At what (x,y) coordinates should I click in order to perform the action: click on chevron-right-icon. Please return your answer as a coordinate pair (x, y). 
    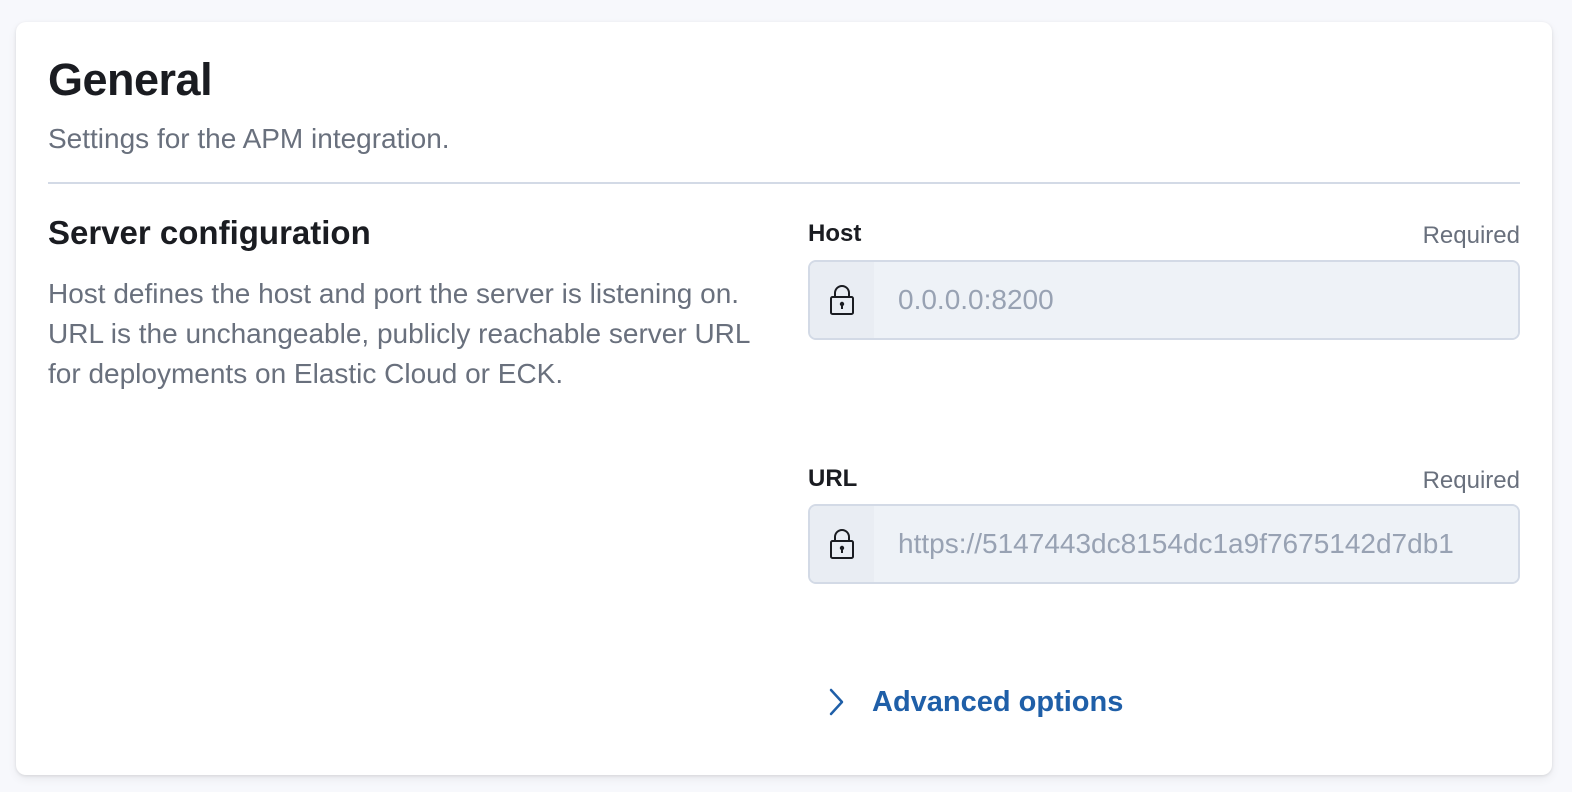
    Looking at the image, I should click on (836, 702).